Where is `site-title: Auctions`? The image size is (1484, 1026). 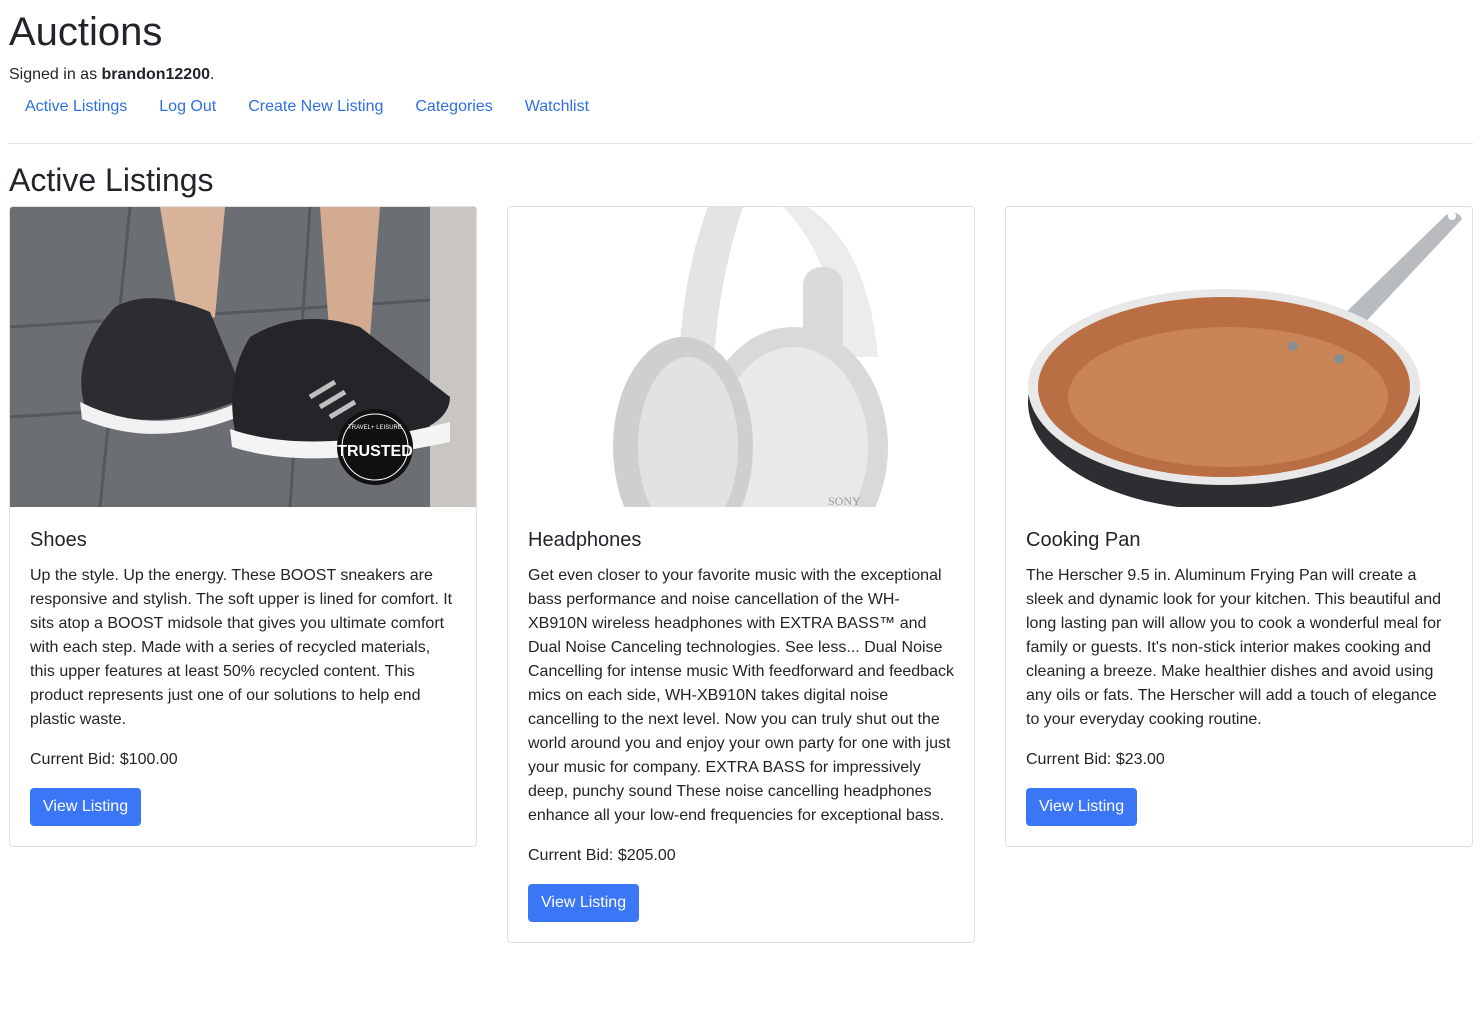 site-title: Auctions is located at coordinates (86, 32).